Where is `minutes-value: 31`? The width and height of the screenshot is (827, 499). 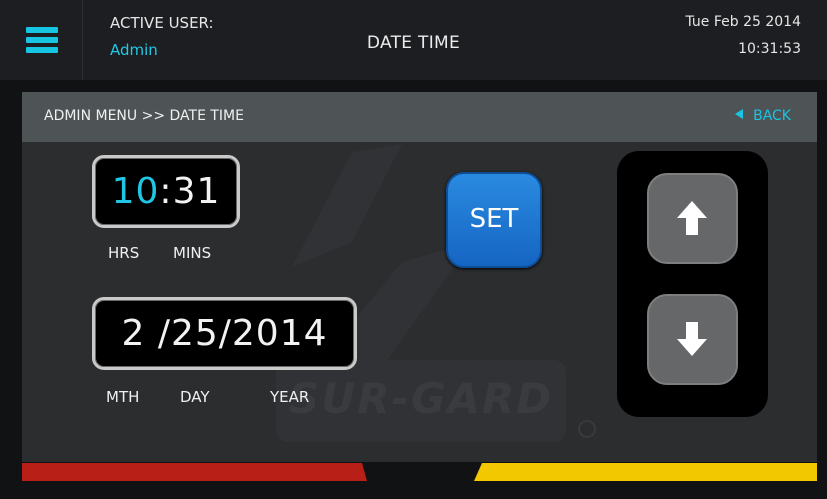
minutes-value: 31 is located at coordinates (197, 191).